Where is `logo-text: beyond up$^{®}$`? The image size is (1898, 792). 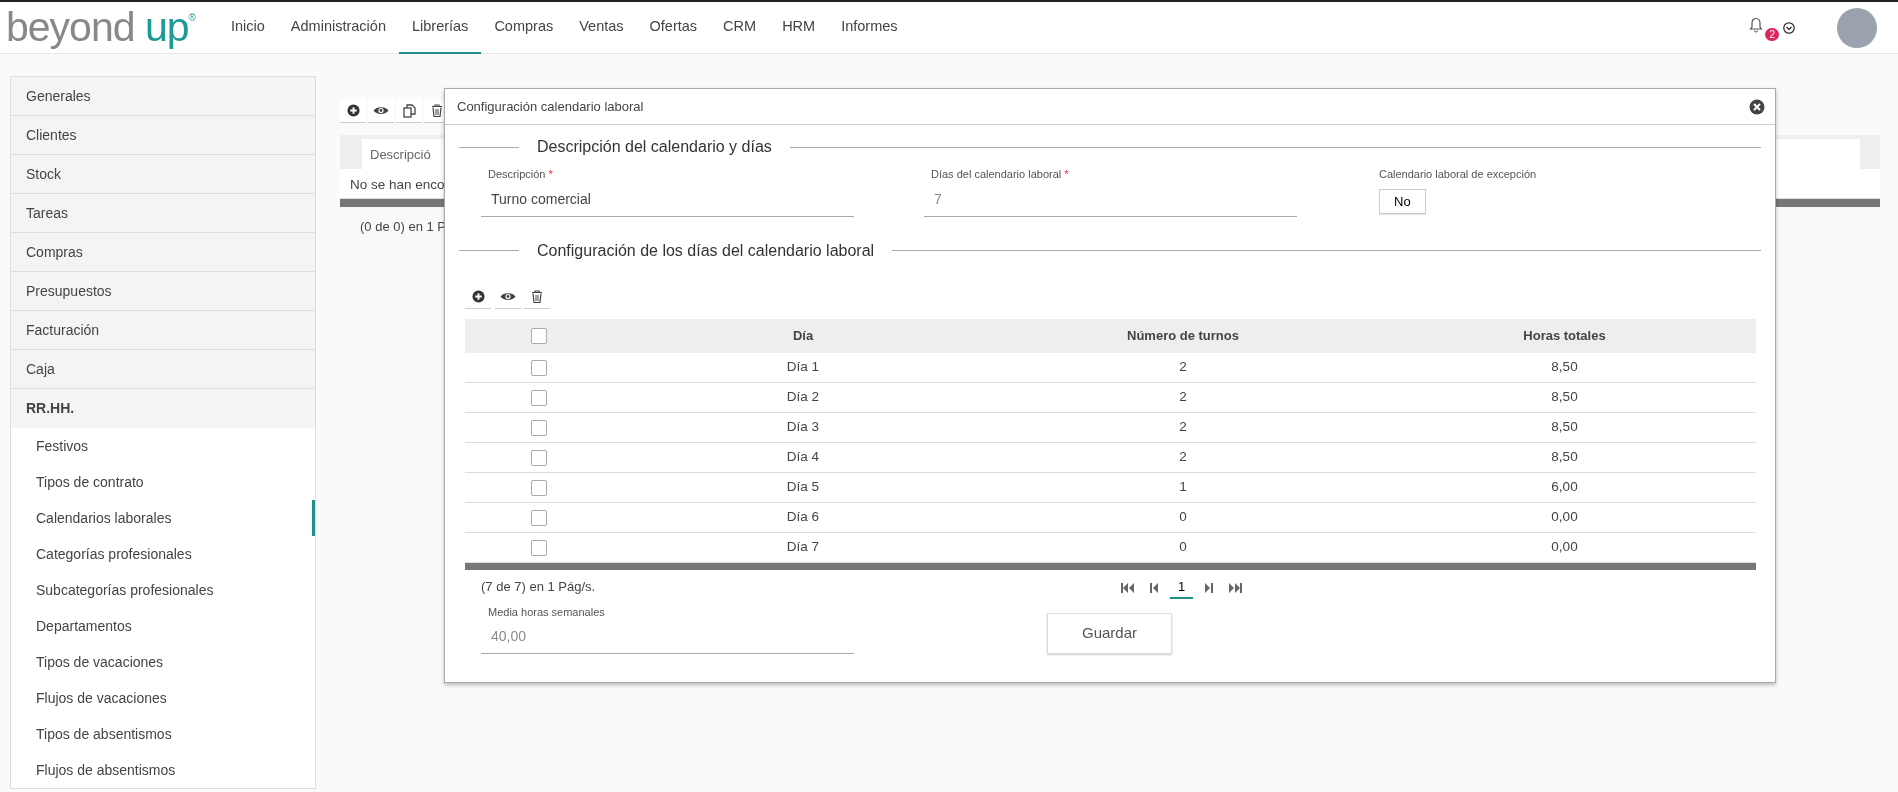 logo-text: beyond up$^{®}$ is located at coordinates (100, 27).